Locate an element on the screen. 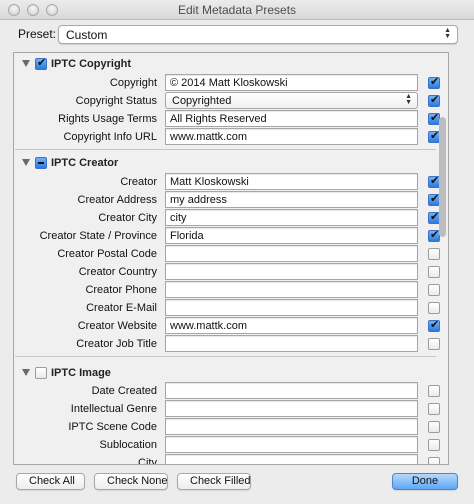 This screenshot has width=474, height=504. field-label: Copyright Info URL is located at coordinates (110, 137).